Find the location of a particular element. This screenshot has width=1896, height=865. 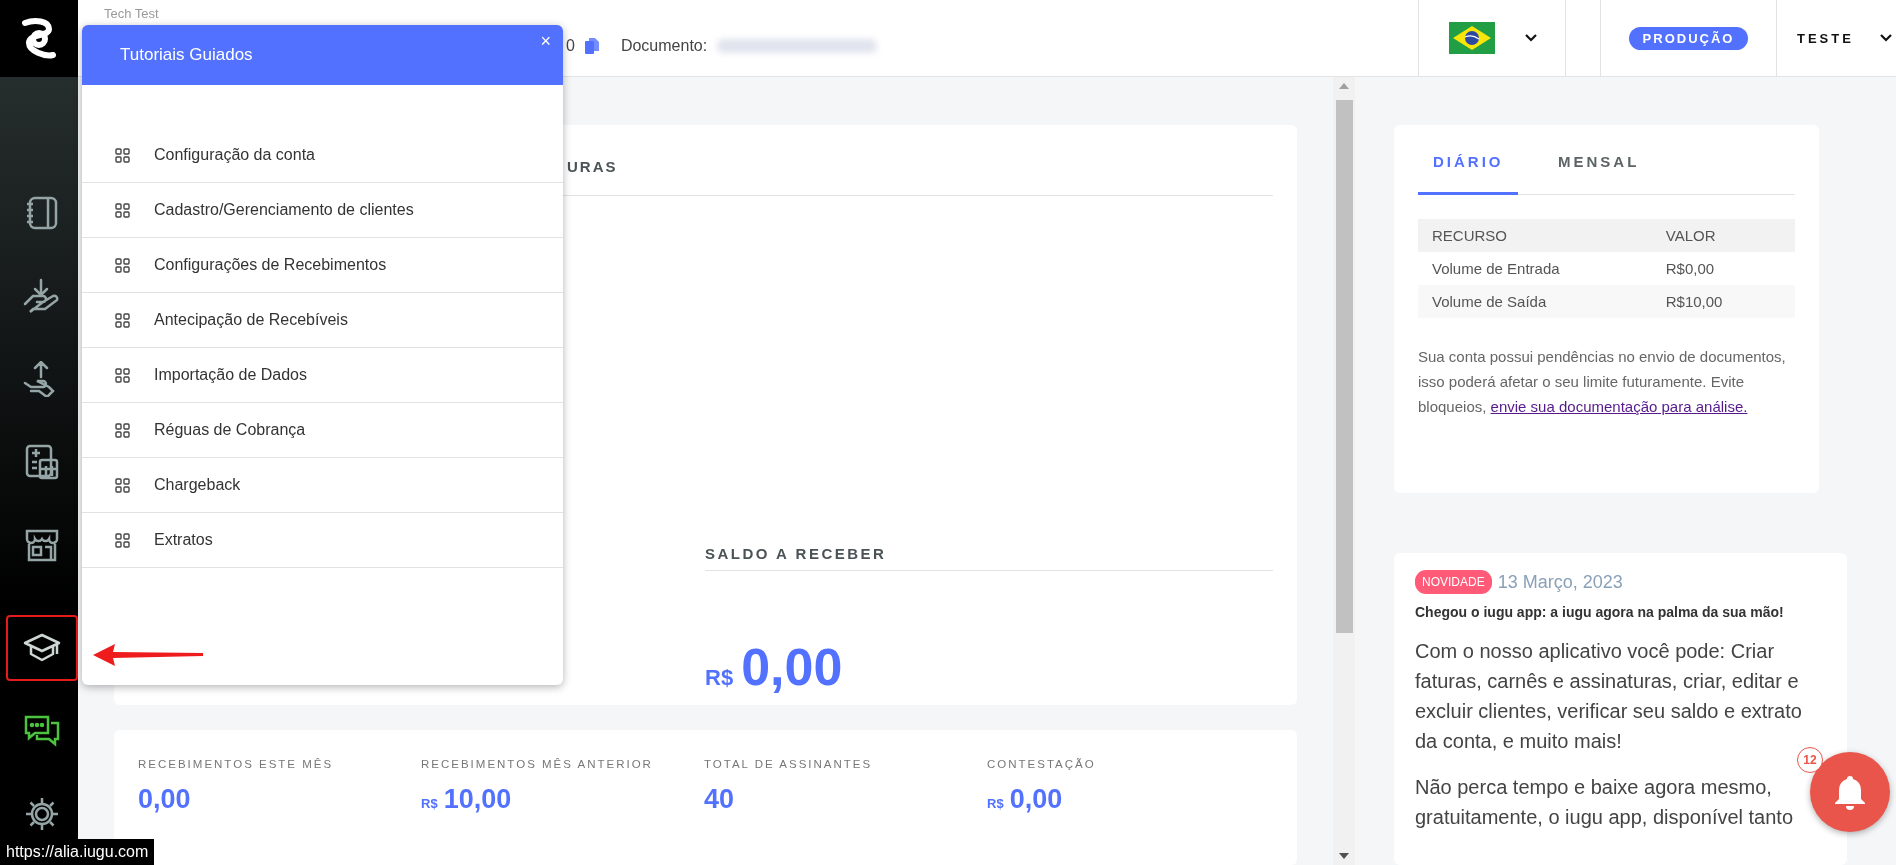

table-cell: Volume de Entrada is located at coordinates (1535, 268).